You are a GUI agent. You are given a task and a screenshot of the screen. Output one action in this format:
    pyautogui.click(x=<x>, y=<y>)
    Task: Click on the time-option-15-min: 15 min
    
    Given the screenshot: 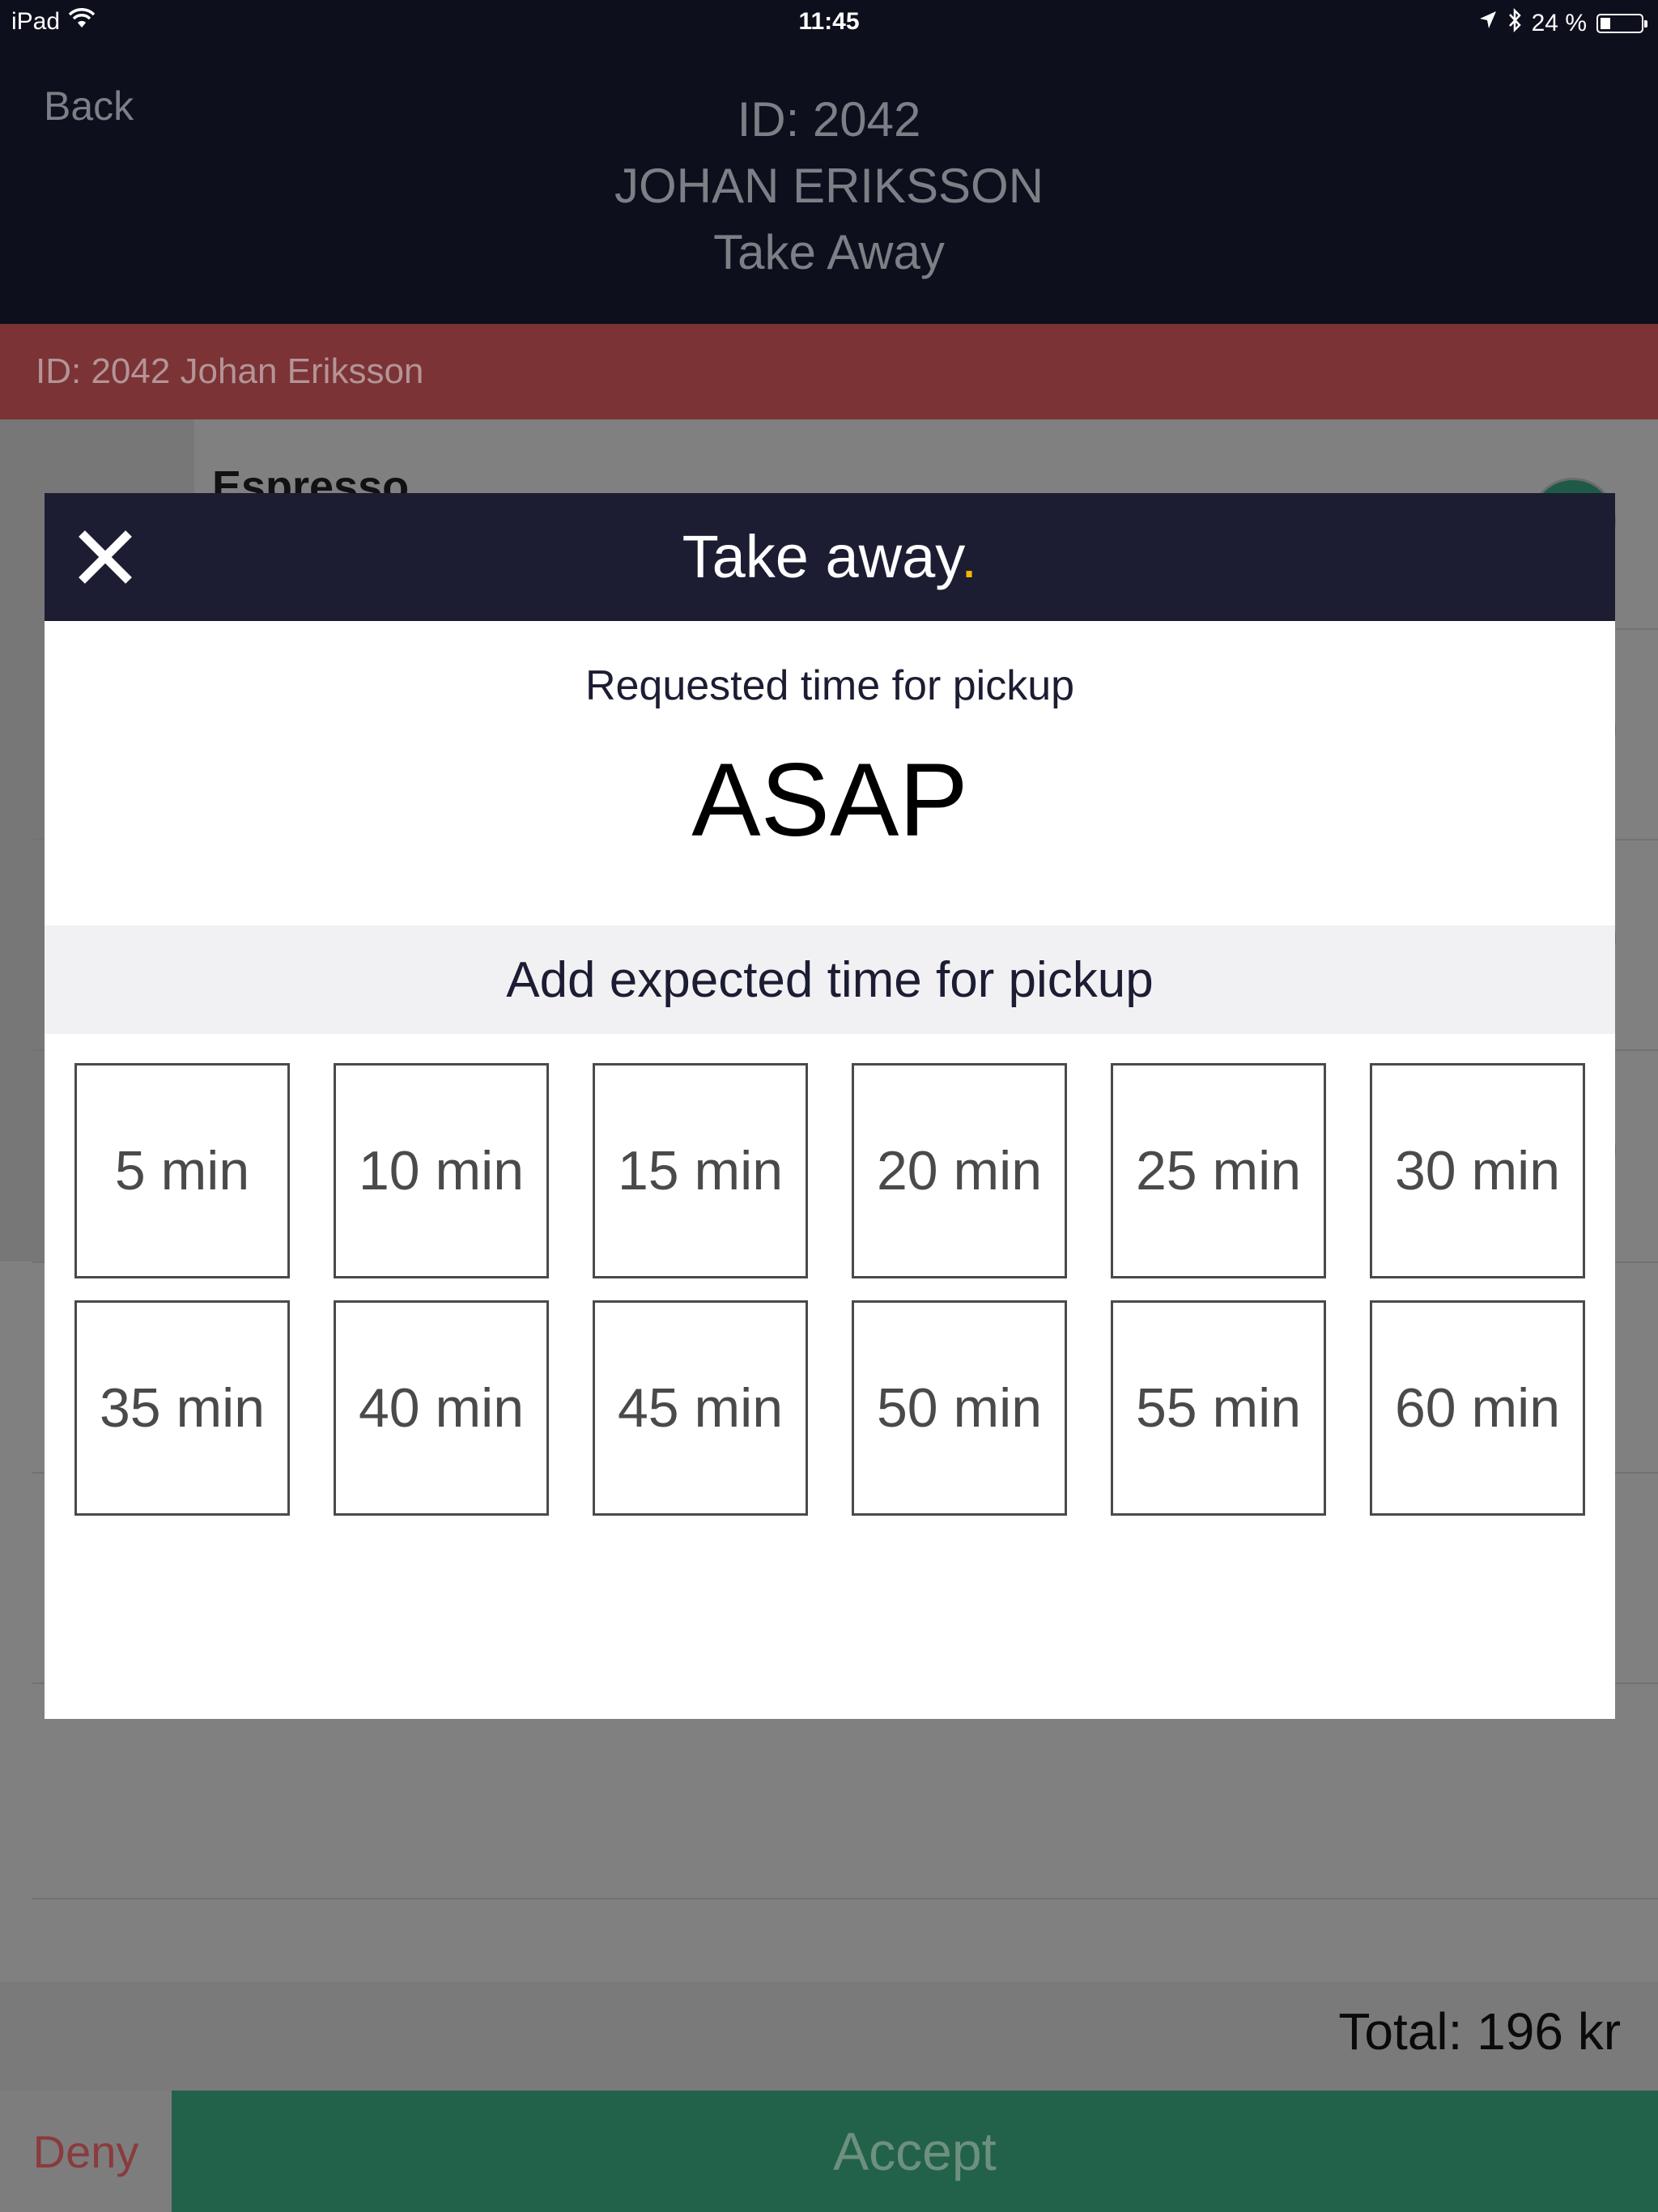 What is the action you would take?
    pyautogui.click(x=700, y=1171)
    